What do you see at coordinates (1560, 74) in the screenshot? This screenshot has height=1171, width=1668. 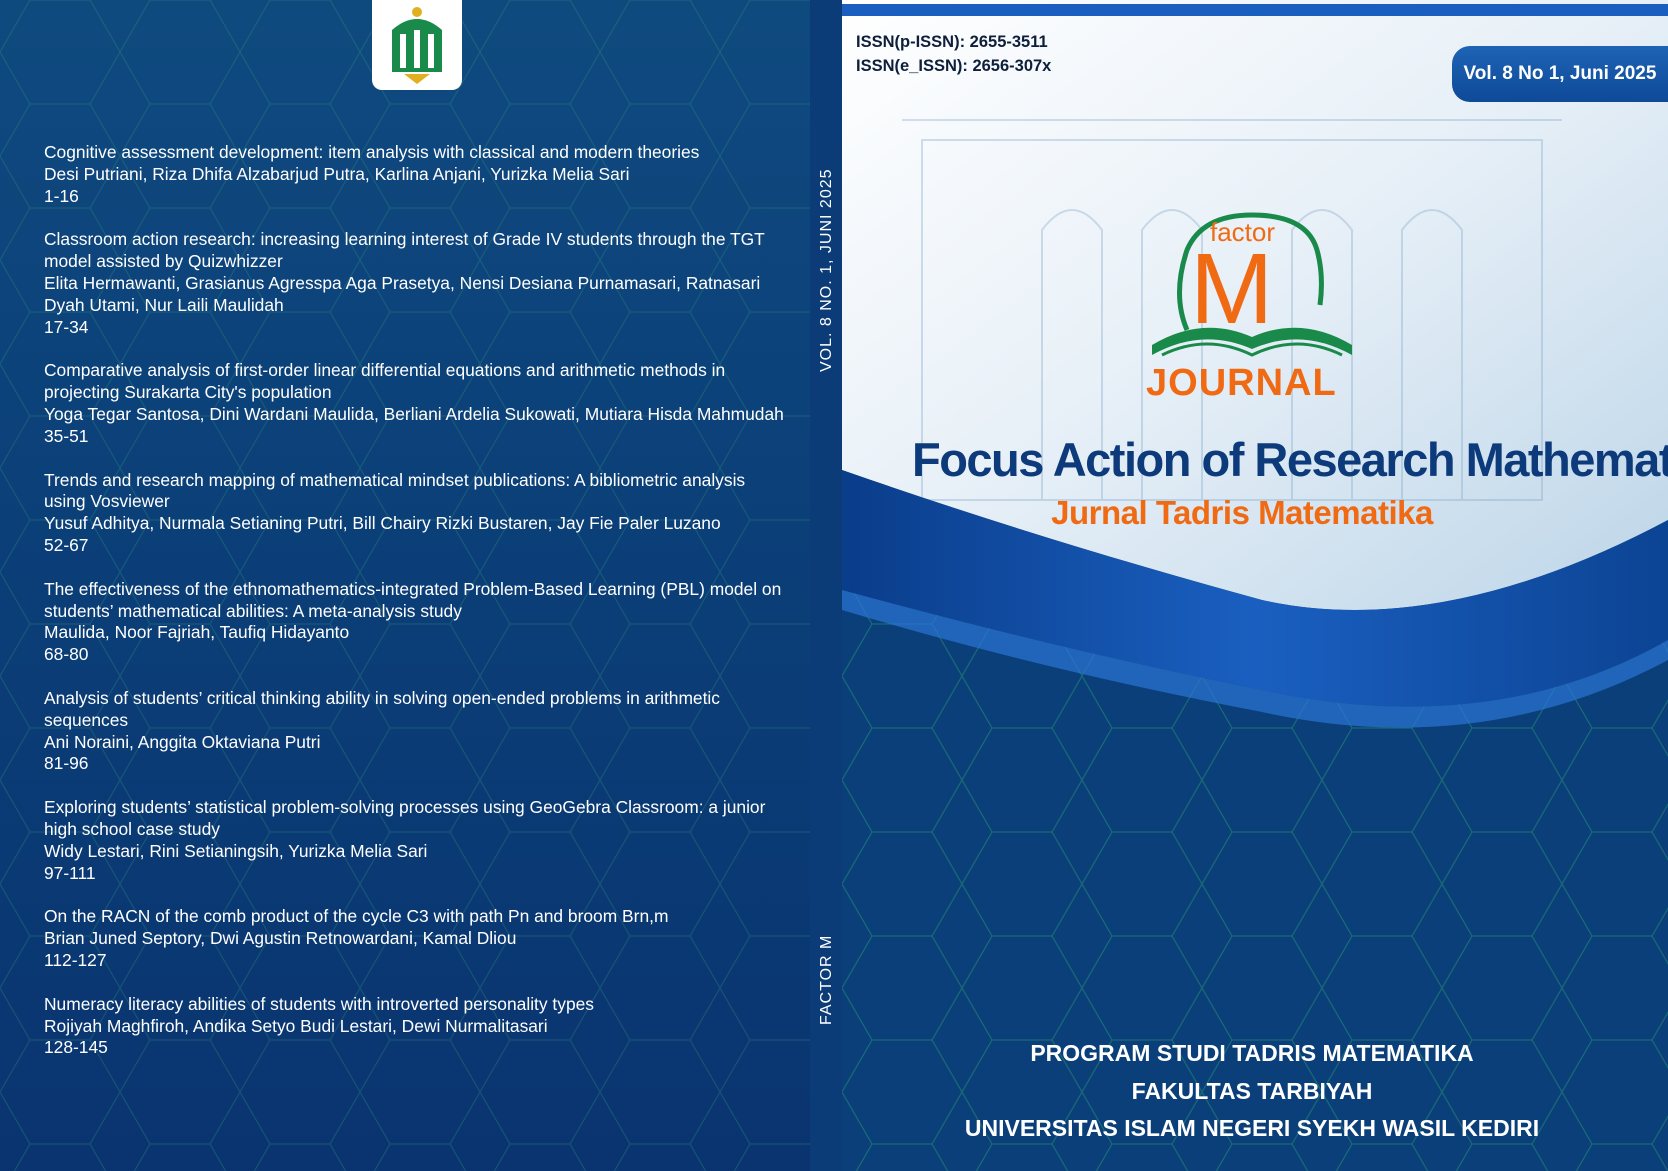 I see `volume-badge: Vol. 8 No 1, Juni 2025` at bounding box center [1560, 74].